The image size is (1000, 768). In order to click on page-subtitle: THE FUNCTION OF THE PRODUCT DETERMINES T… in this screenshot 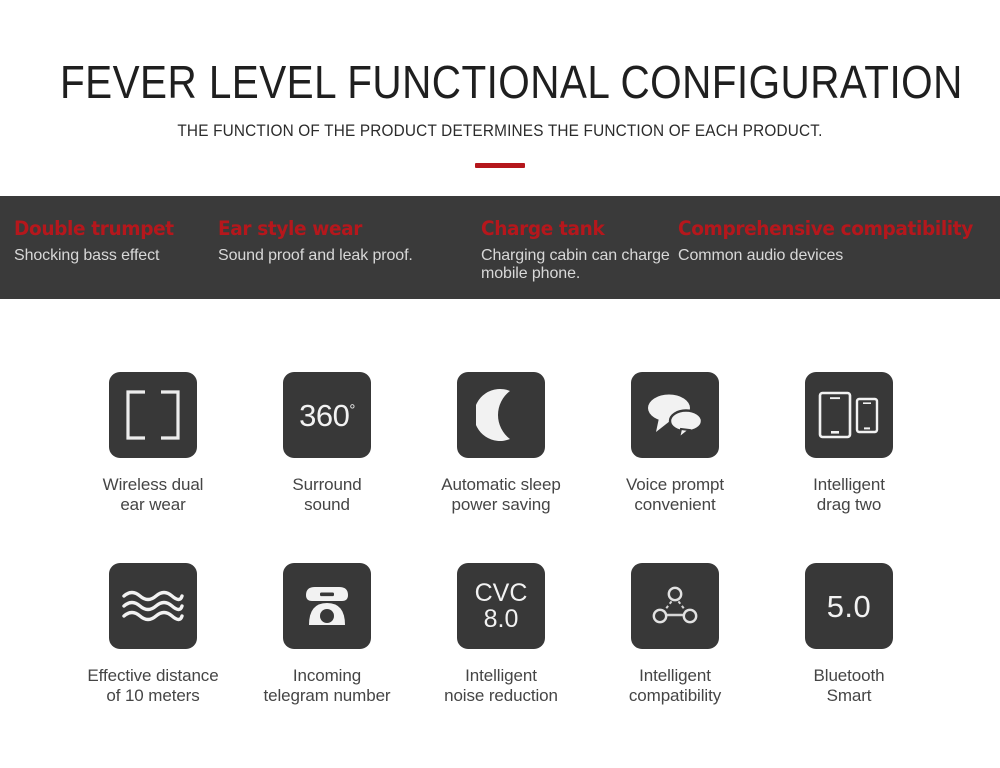, I will do `click(500, 131)`.